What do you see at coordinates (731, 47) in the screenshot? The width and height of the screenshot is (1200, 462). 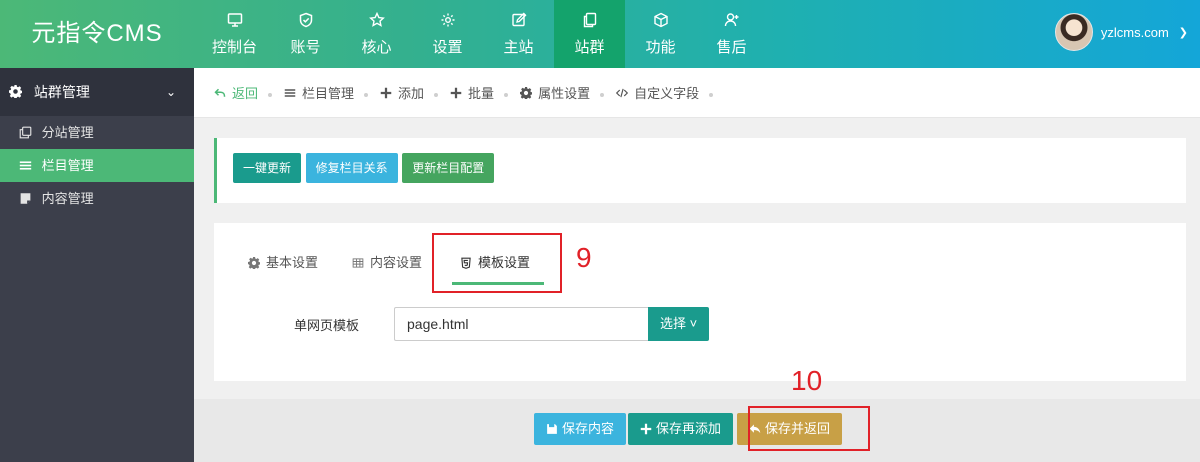 I see `nav-label: 售后` at bounding box center [731, 47].